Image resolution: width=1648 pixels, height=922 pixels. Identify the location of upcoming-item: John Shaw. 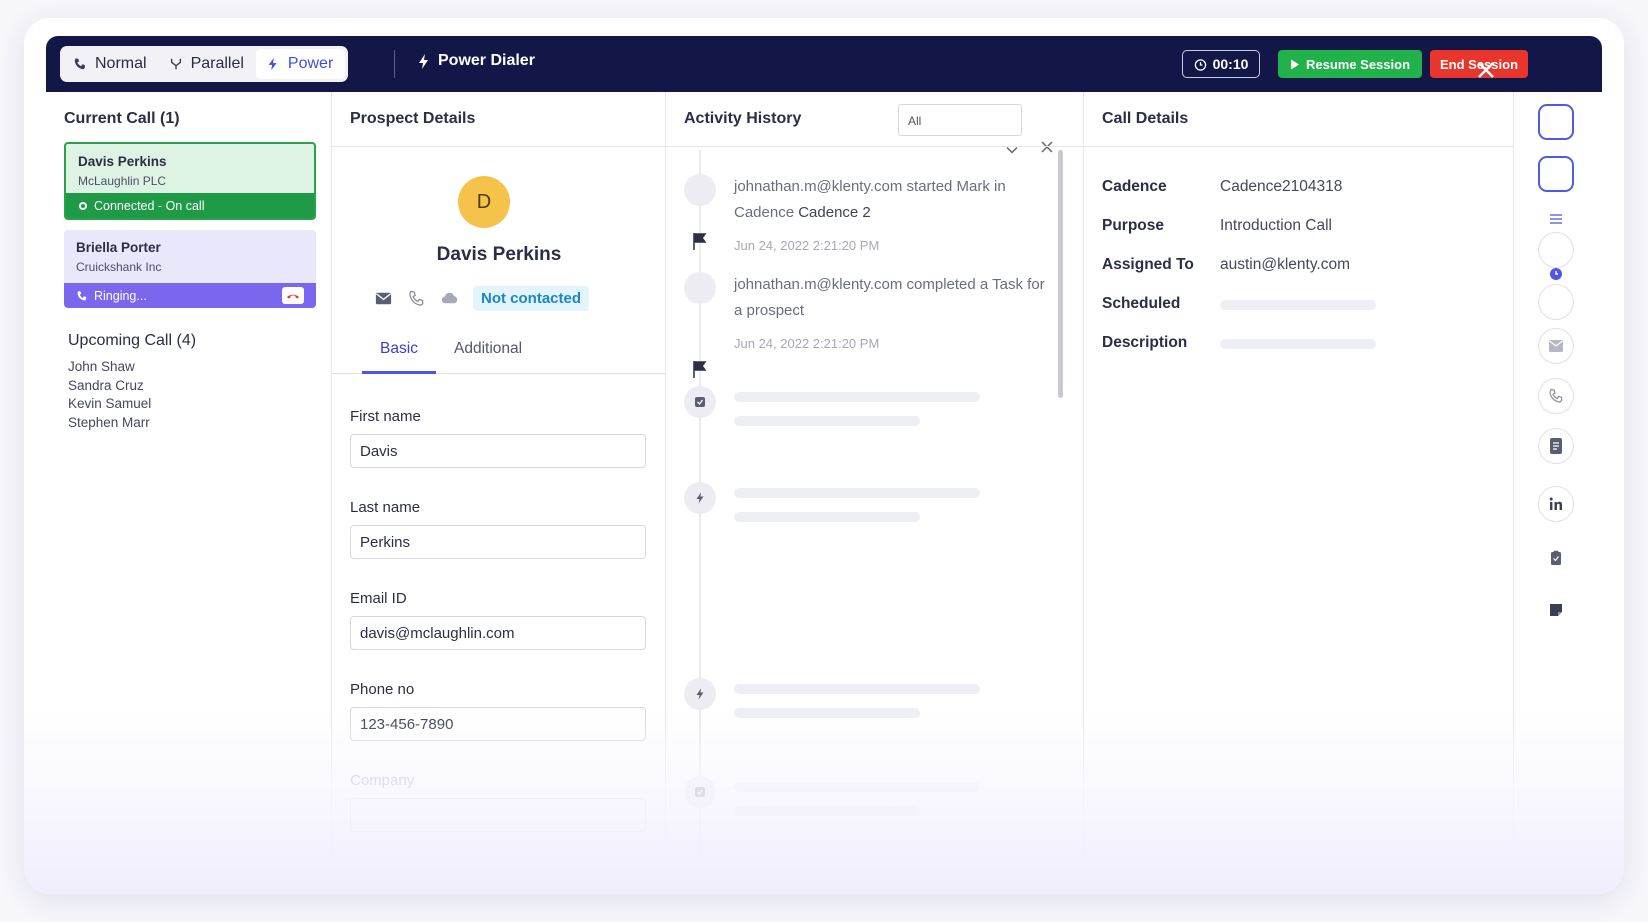
(109, 367).